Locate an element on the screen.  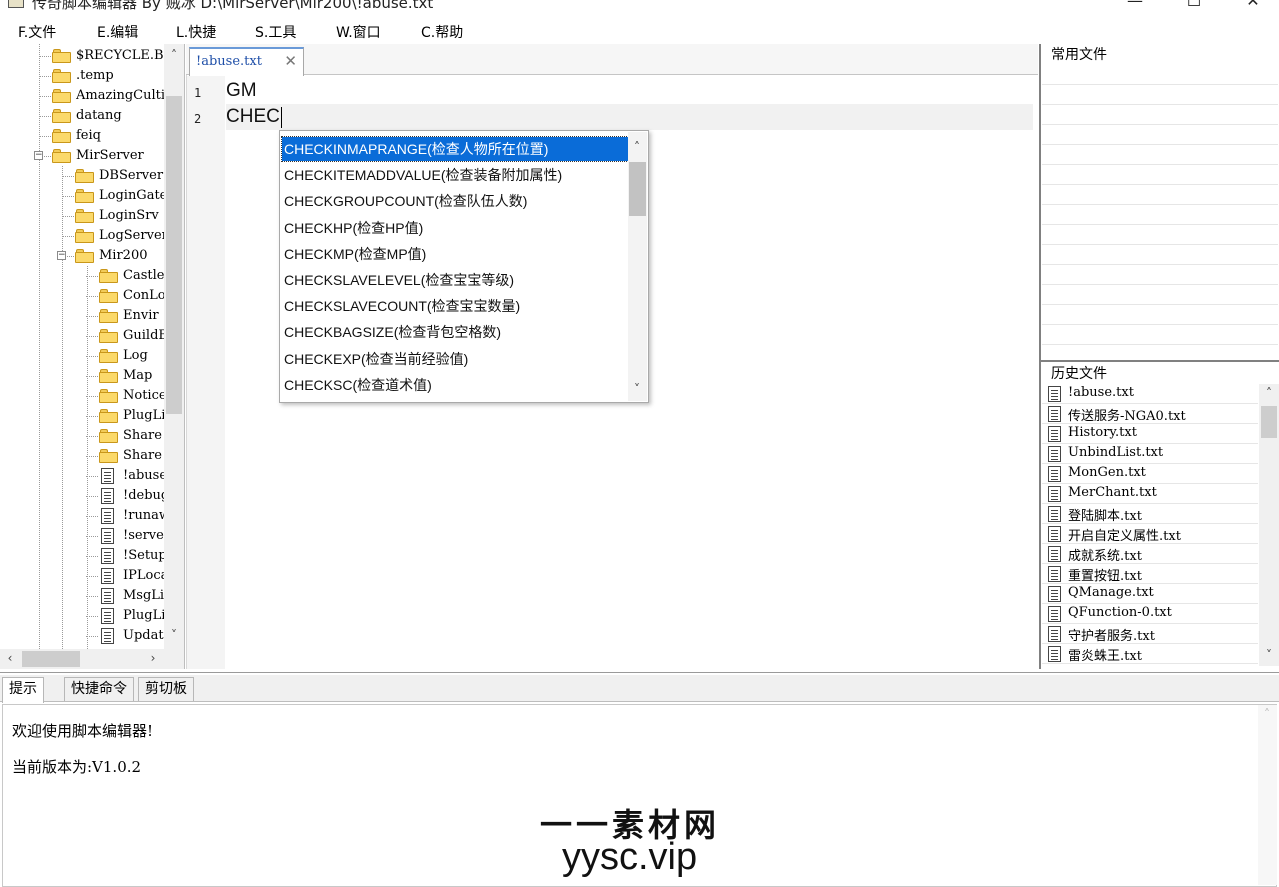
tab-abuse-txt: !abuse.txt ✕ is located at coordinates (246, 61).